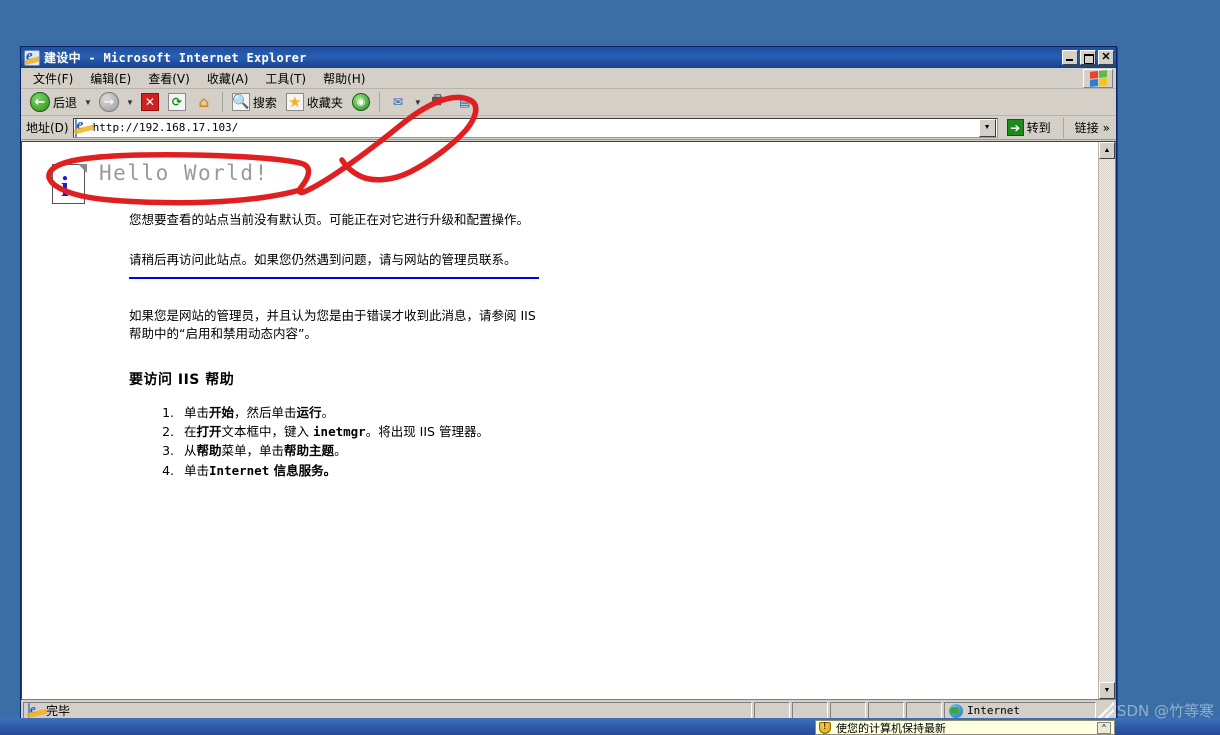  Describe the element at coordinates (993, 710) in the screenshot. I see `security-zone-label: Internet` at that location.